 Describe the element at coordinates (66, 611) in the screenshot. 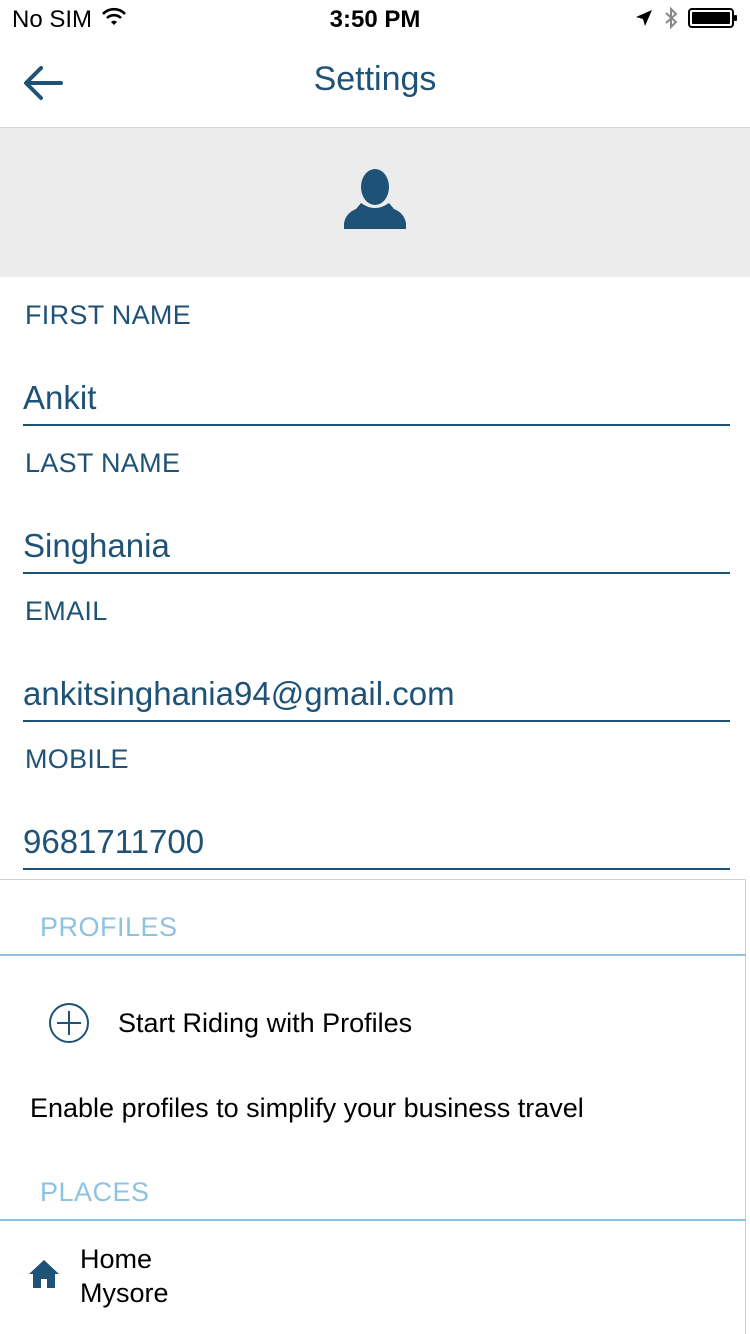

I see `email-label: EMAIL` at that location.